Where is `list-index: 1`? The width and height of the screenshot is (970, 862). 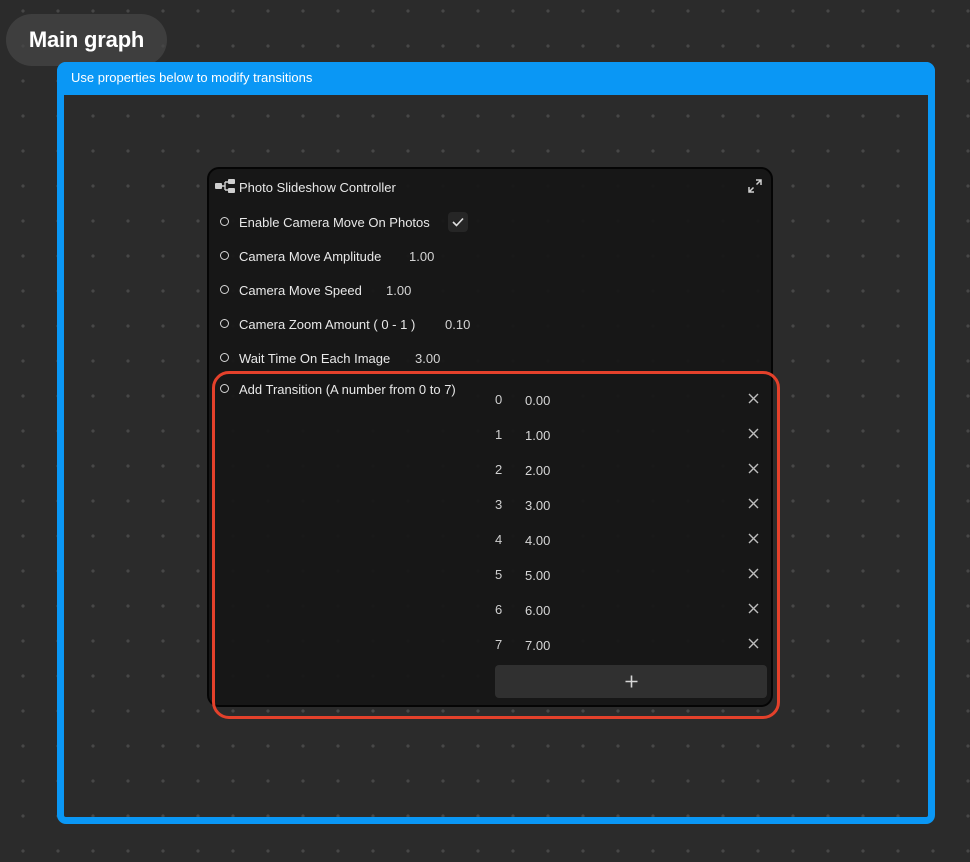
list-index: 1 is located at coordinates (499, 434).